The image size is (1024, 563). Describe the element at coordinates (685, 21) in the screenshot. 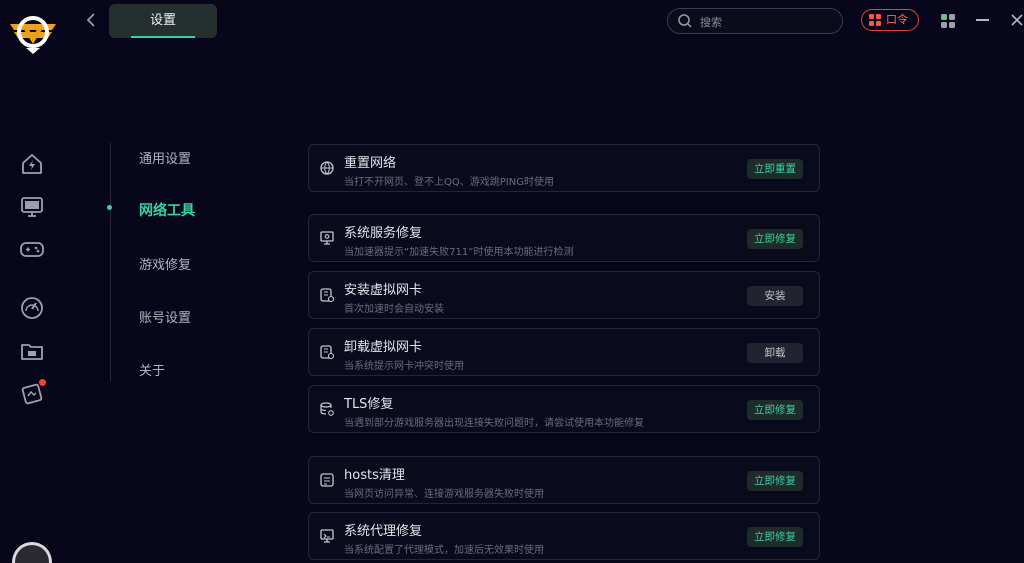

I see `search-icon` at that location.